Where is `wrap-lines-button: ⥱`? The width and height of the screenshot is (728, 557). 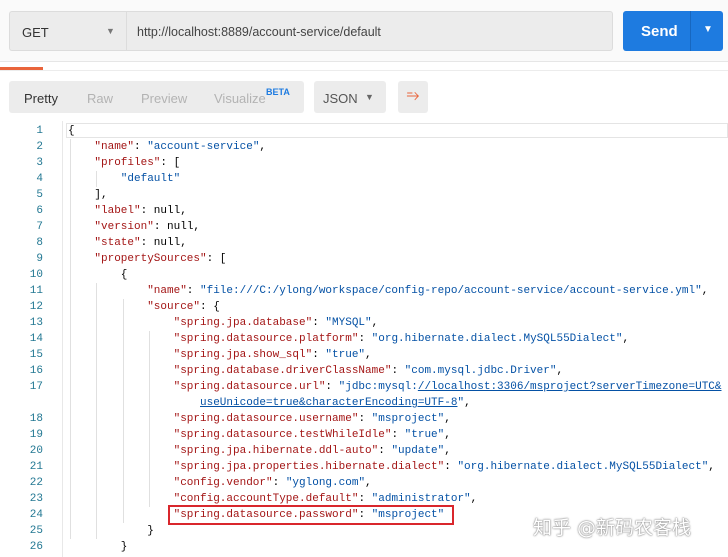 wrap-lines-button: ⥱ is located at coordinates (413, 97).